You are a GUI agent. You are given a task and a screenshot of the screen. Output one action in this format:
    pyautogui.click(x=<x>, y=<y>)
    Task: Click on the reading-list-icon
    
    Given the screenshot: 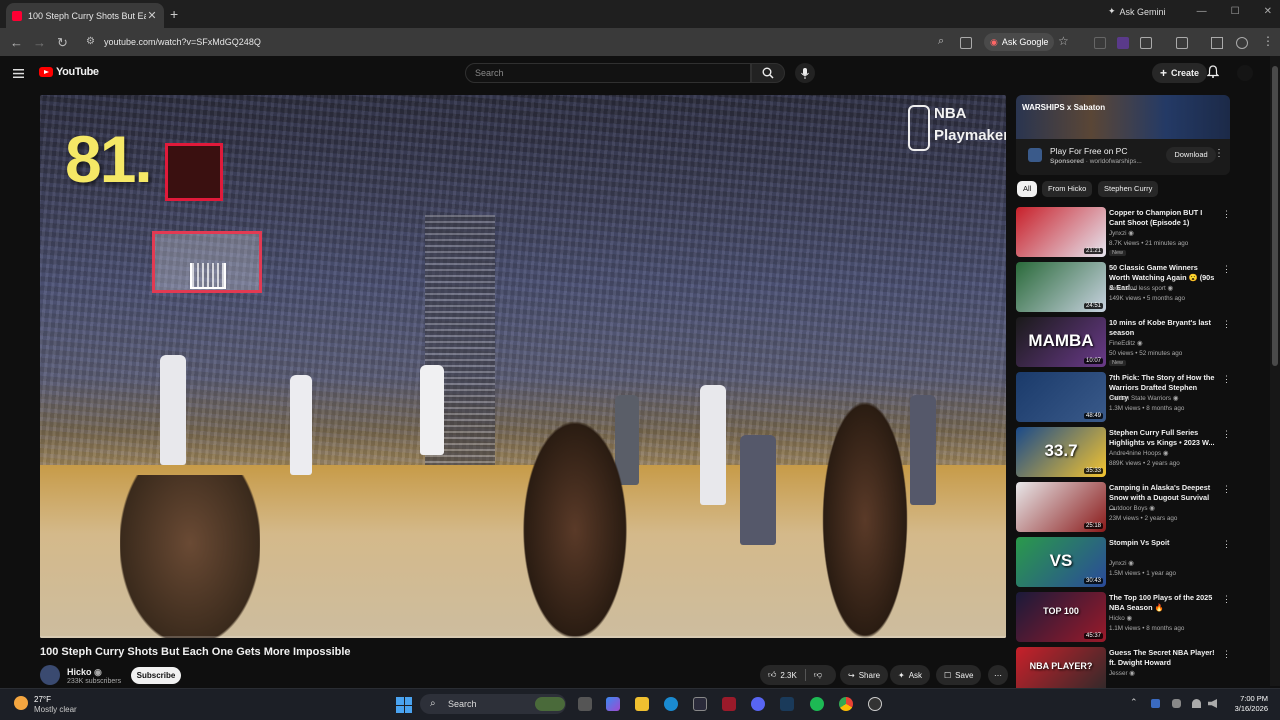 What is the action you would take?
    pyautogui.click(x=1217, y=43)
    